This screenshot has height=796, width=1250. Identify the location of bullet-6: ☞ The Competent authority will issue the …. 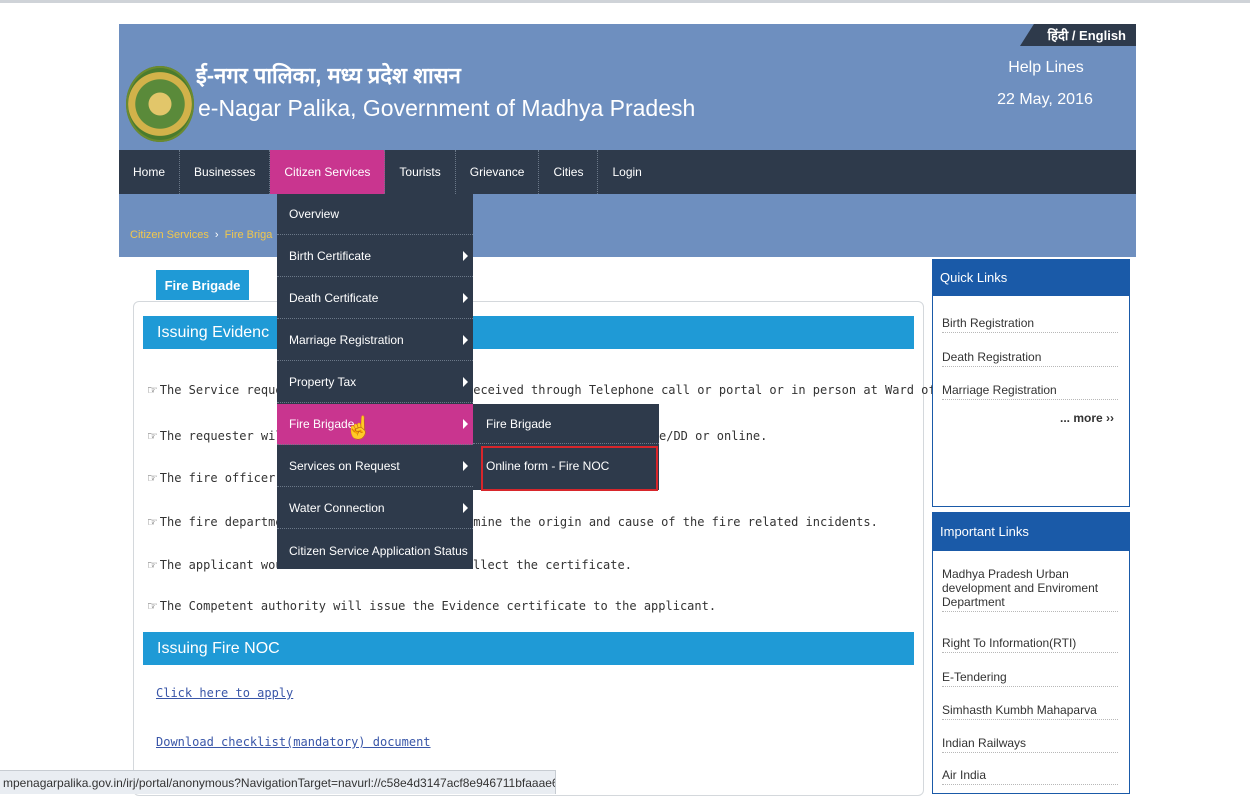
(431, 606).